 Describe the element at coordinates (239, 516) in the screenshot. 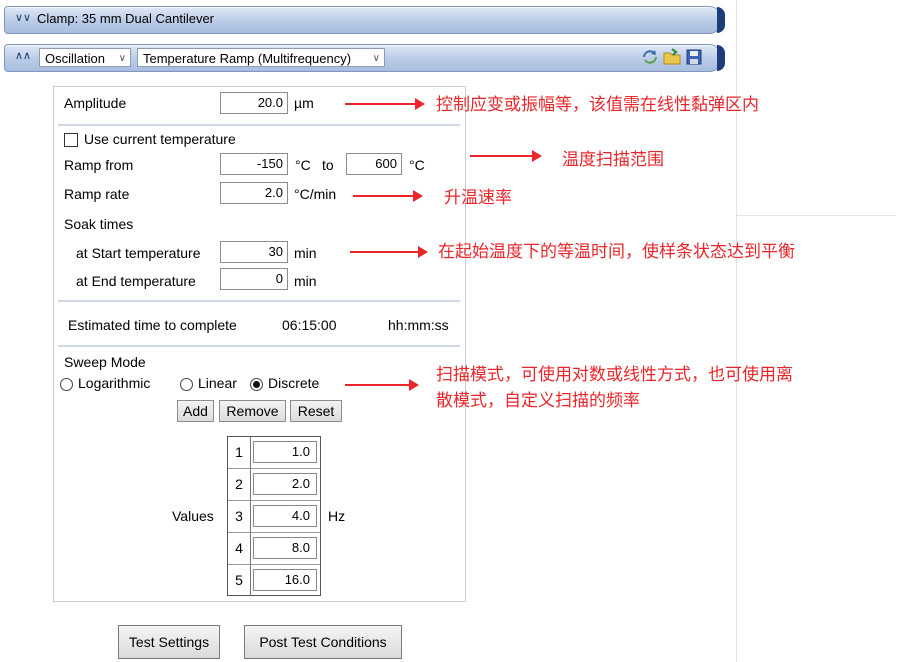

I see `row-index: 3` at that location.